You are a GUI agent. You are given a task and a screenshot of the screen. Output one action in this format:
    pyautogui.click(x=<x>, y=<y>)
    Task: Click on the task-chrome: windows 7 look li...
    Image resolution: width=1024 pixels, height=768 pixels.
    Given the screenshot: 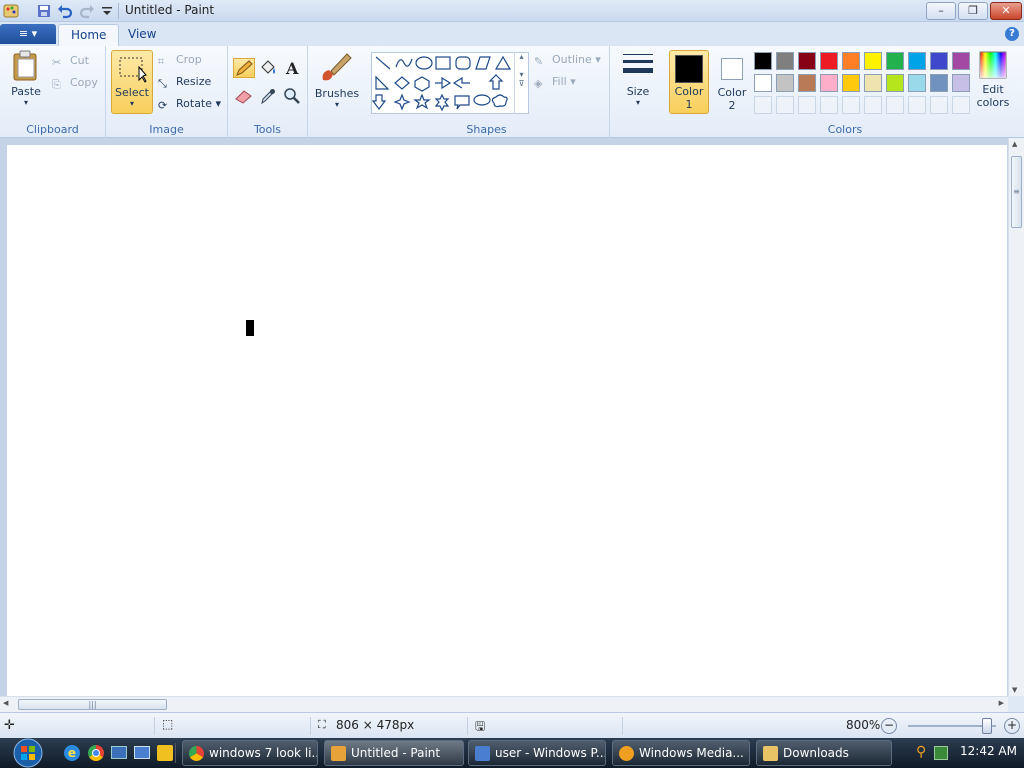 What is the action you would take?
    pyautogui.click(x=250, y=753)
    